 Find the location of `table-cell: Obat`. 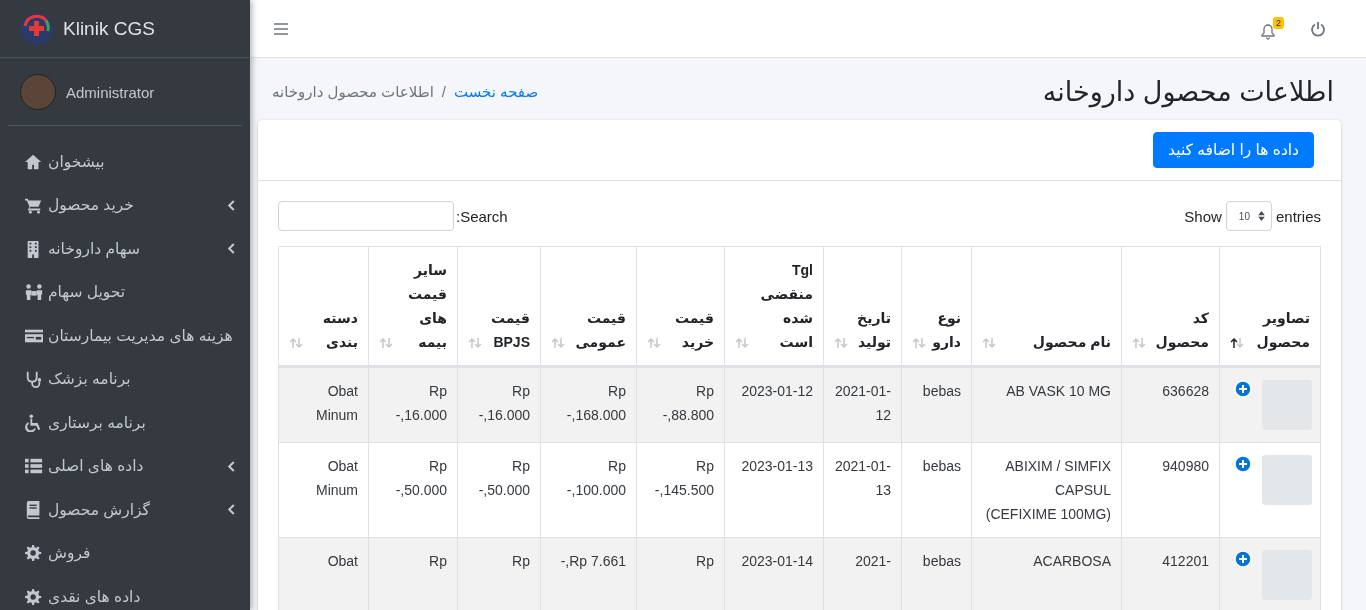

table-cell: Obat is located at coordinates (323, 573).